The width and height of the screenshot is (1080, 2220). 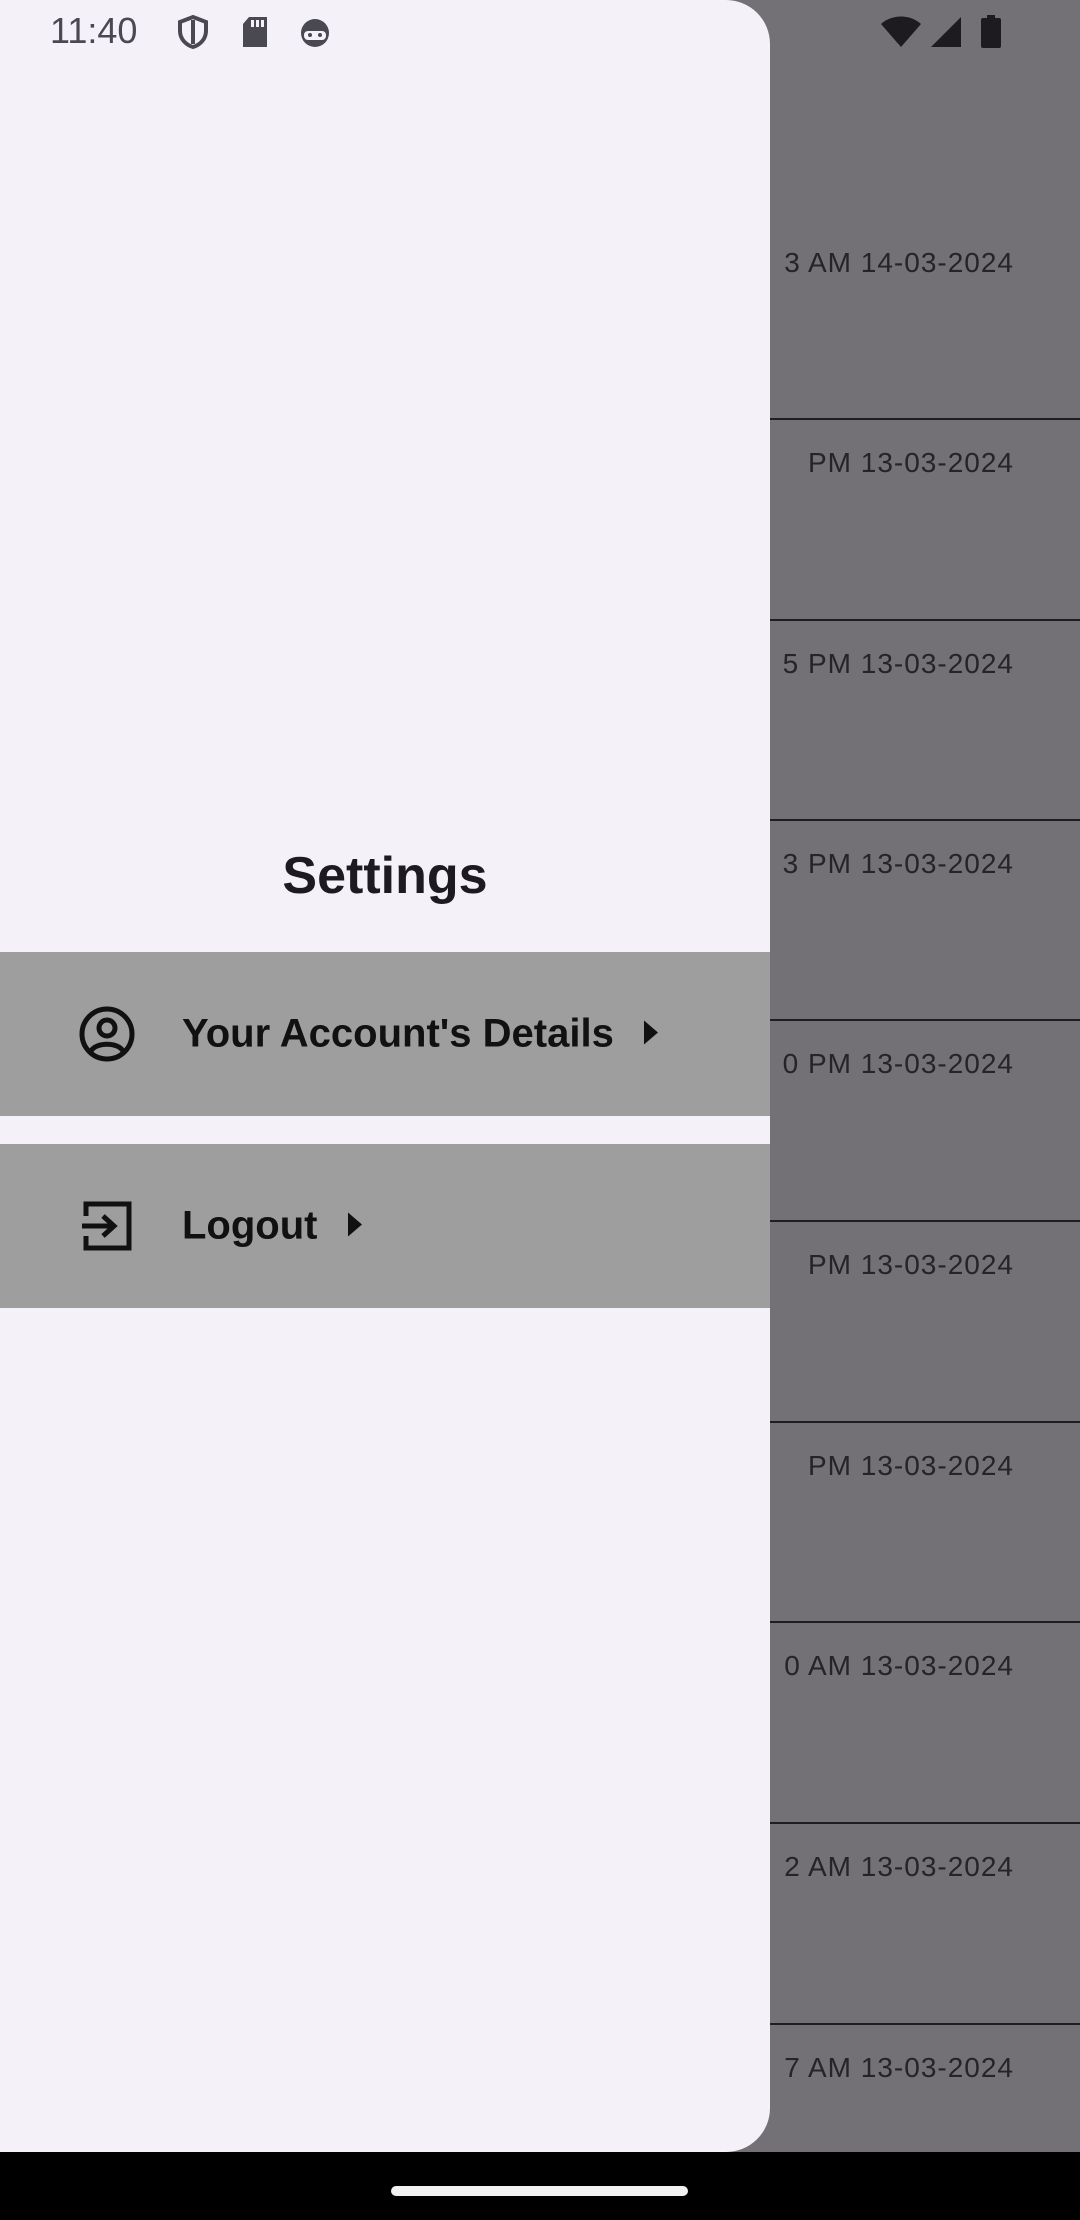 What do you see at coordinates (255, 32) in the screenshot?
I see `sd-card-icon` at bounding box center [255, 32].